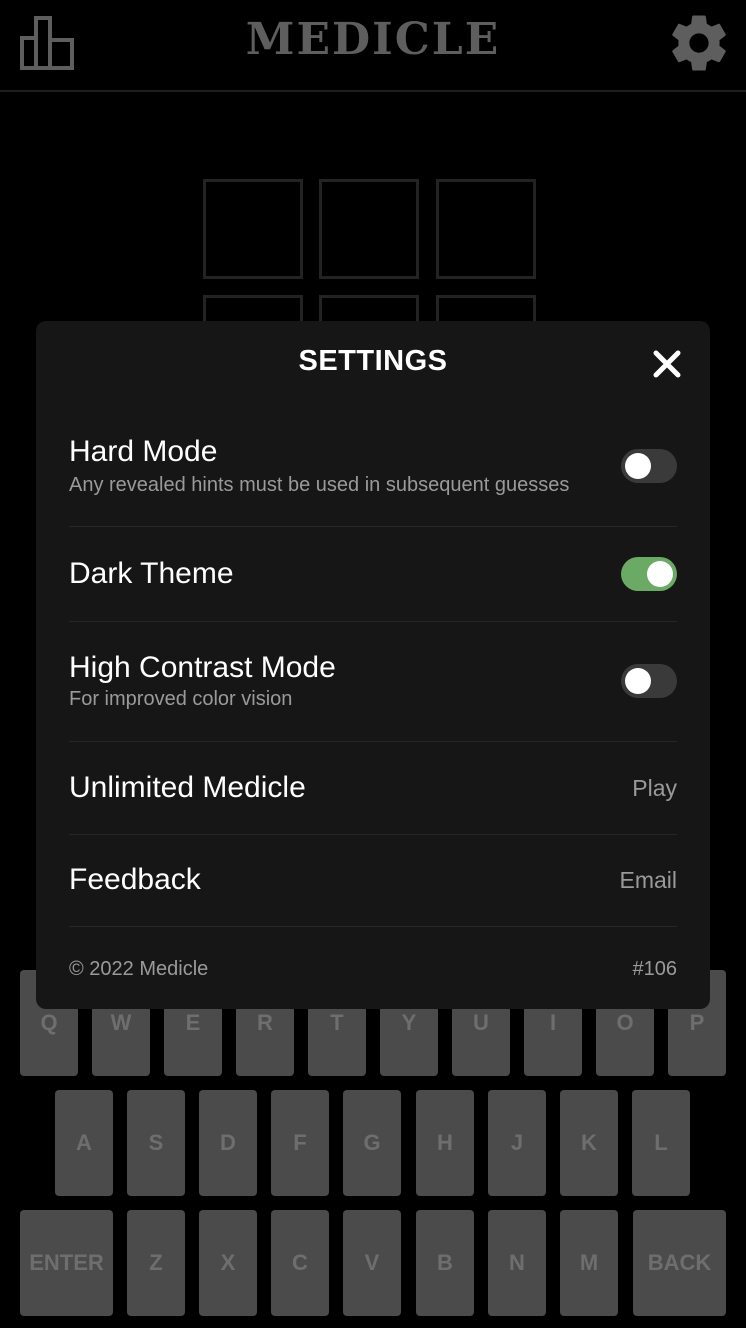  What do you see at coordinates (156, 1263) in the screenshot?
I see `key-z: Z` at bounding box center [156, 1263].